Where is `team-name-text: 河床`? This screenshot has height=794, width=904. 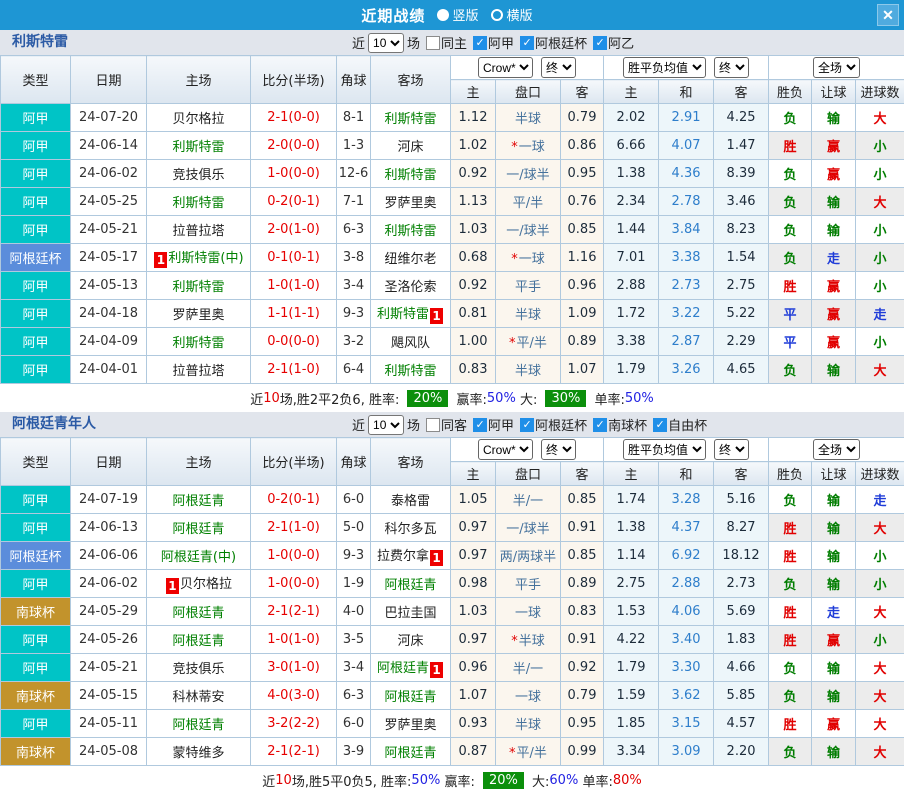
team-name-text: 河床 is located at coordinates (410, 147).